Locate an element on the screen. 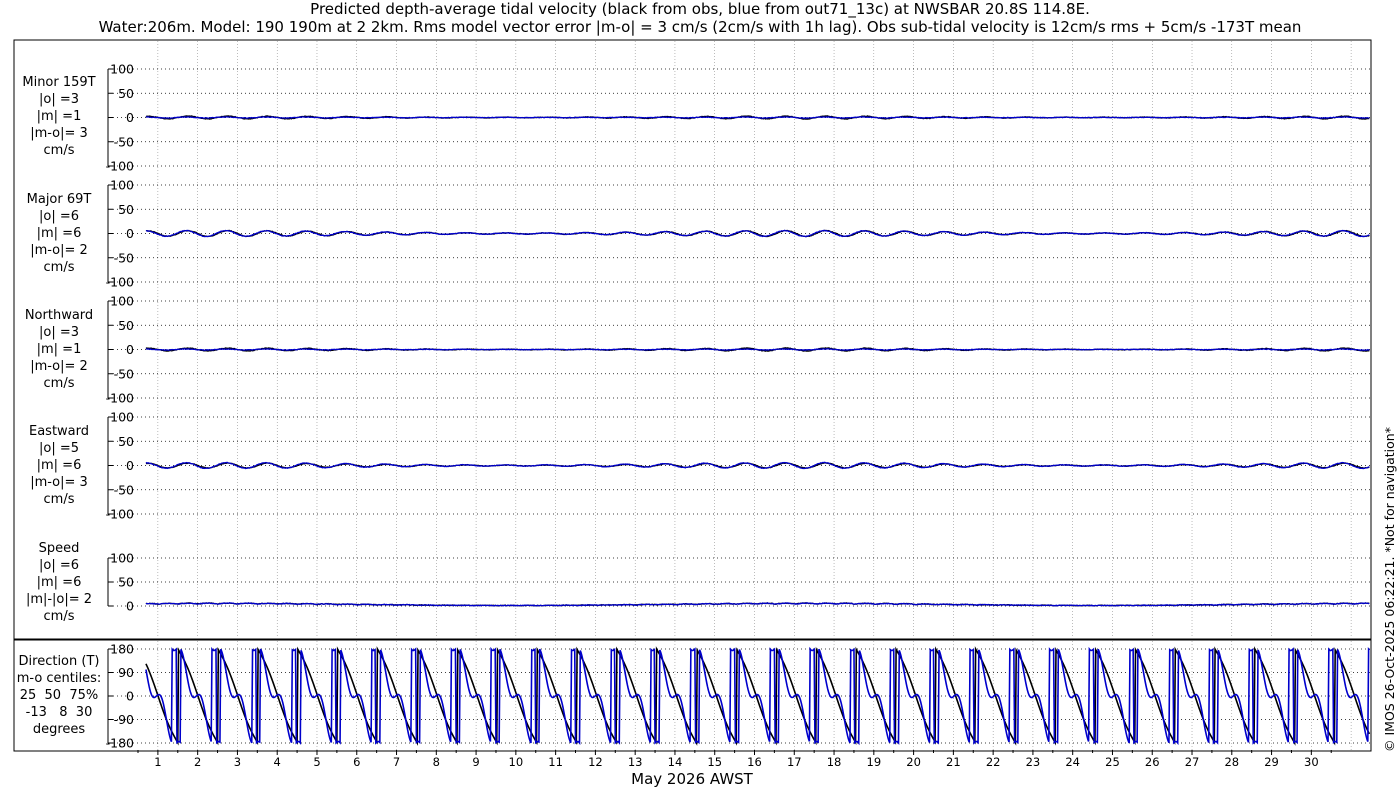 The height and width of the screenshot is (800, 1400). x-tick-label: 29 is located at coordinates (1271, 762).